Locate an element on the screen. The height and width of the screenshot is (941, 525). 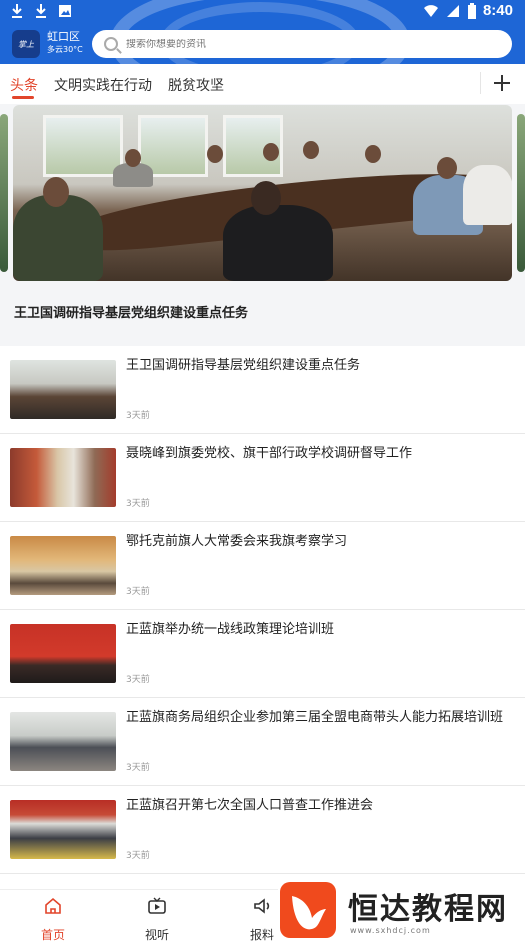
status-bar: 8:40 is located at coordinates (262, 12).